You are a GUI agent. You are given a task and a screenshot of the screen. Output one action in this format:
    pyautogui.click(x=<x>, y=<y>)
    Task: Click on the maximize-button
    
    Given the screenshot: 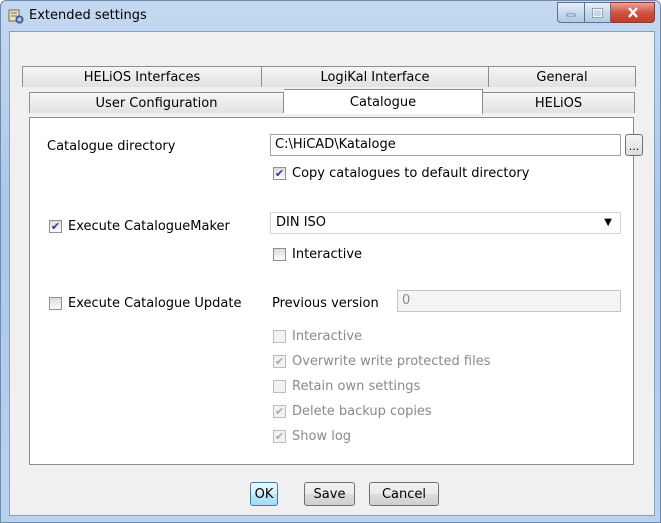 What is the action you would take?
    pyautogui.click(x=598, y=12)
    